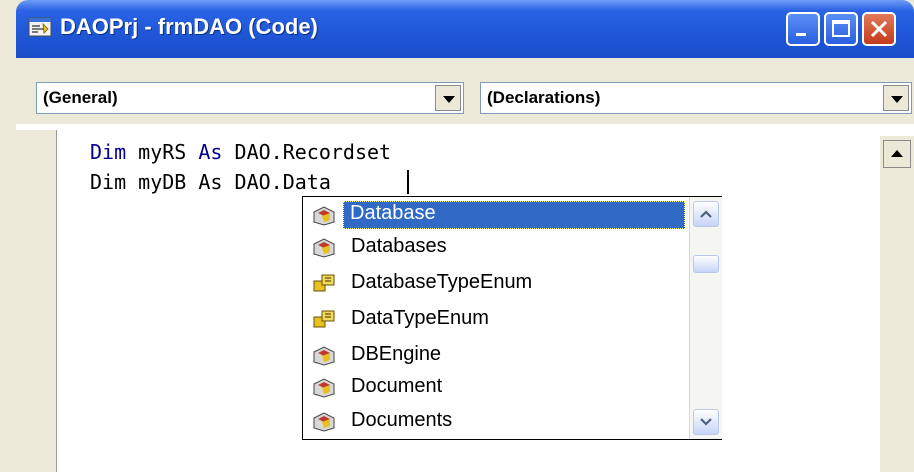  What do you see at coordinates (465, 29) in the screenshot?
I see `title-bar: DAOPrj - frmDAO (Code)` at bounding box center [465, 29].